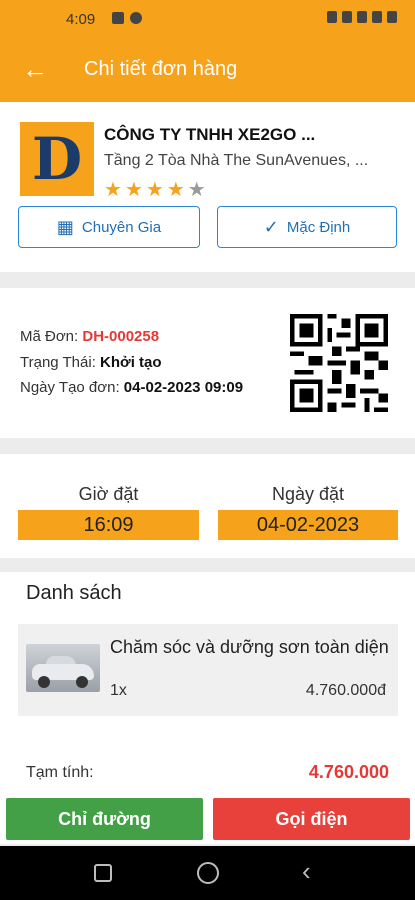 The image size is (415, 900). What do you see at coordinates (58, 362) in the screenshot?
I see `order-status-label: Trạng Thái:` at bounding box center [58, 362].